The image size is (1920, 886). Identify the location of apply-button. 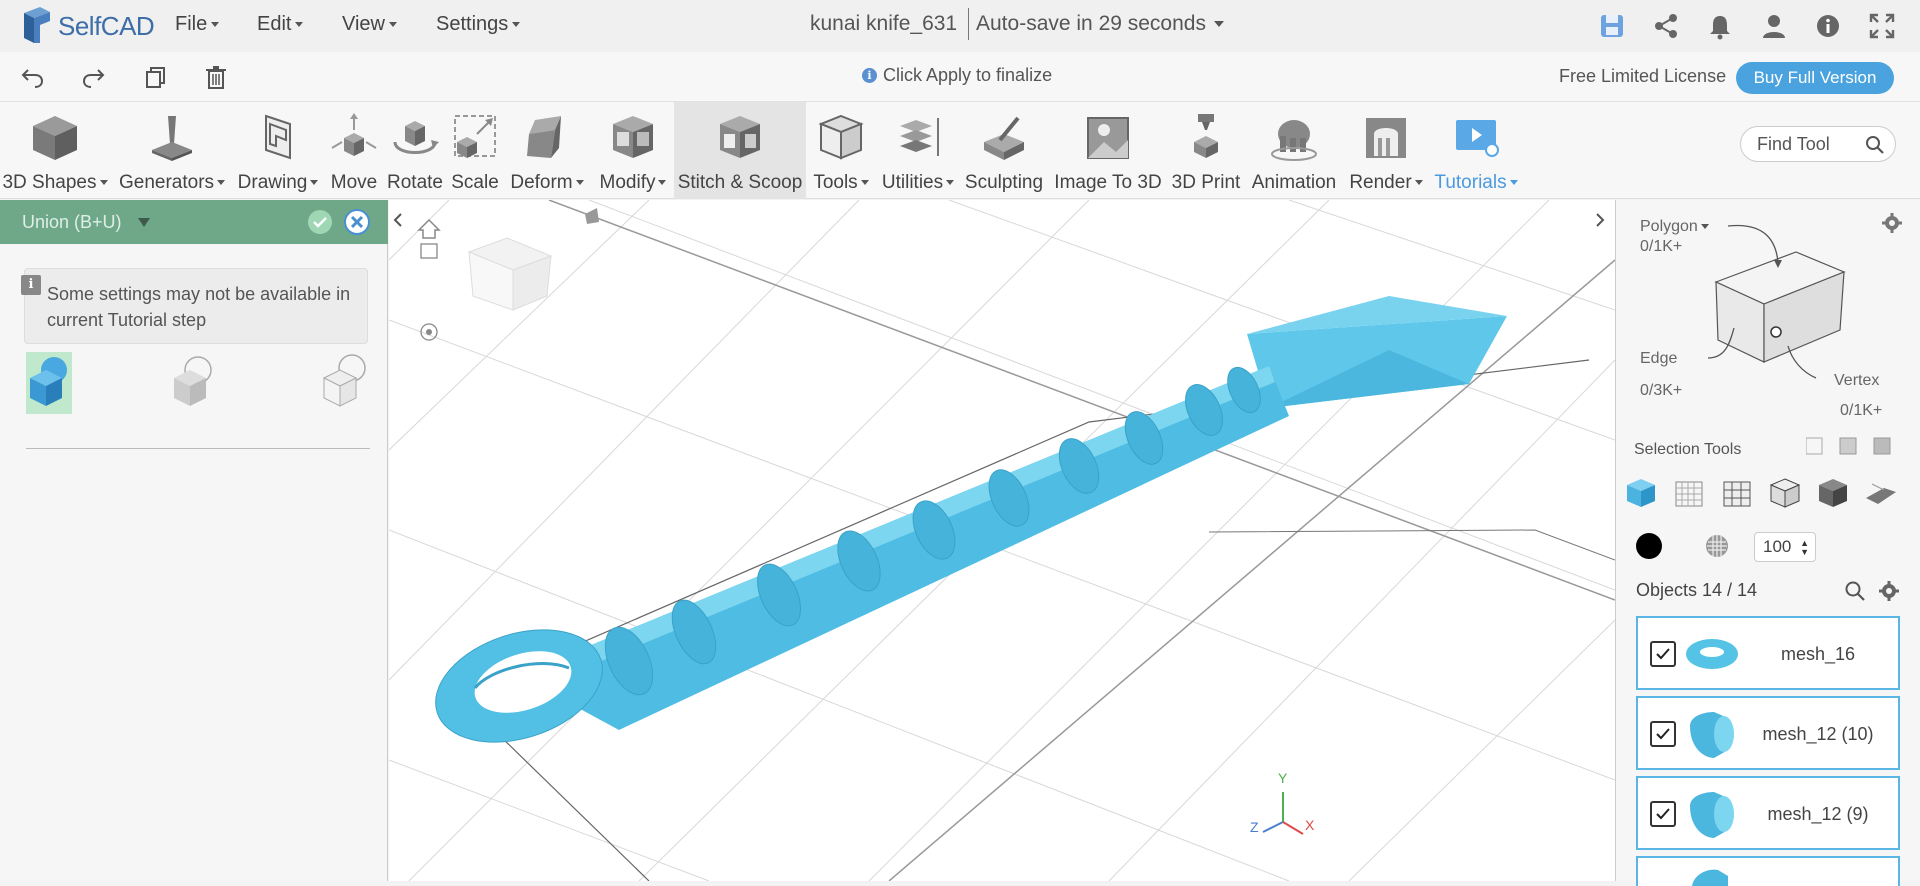
(320, 222).